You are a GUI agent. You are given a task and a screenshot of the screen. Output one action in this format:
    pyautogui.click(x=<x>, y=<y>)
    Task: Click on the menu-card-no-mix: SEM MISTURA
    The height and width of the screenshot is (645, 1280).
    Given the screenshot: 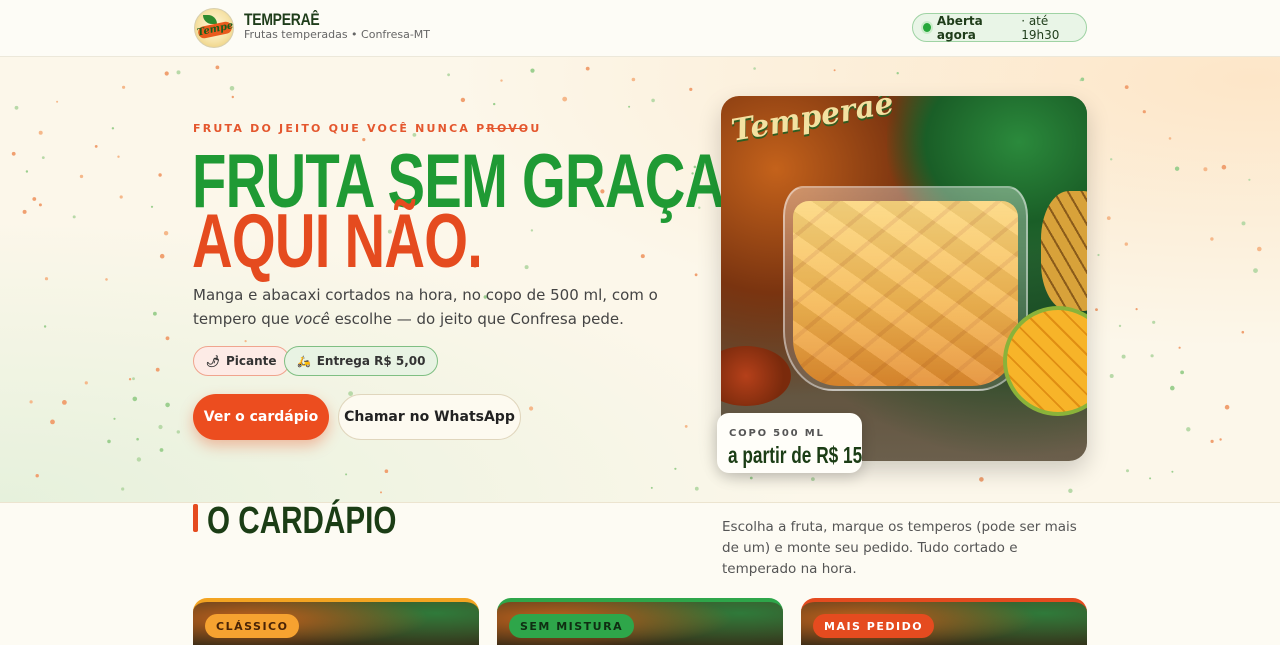 What is the action you would take?
    pyautogui.click(x=640, y=621)
    